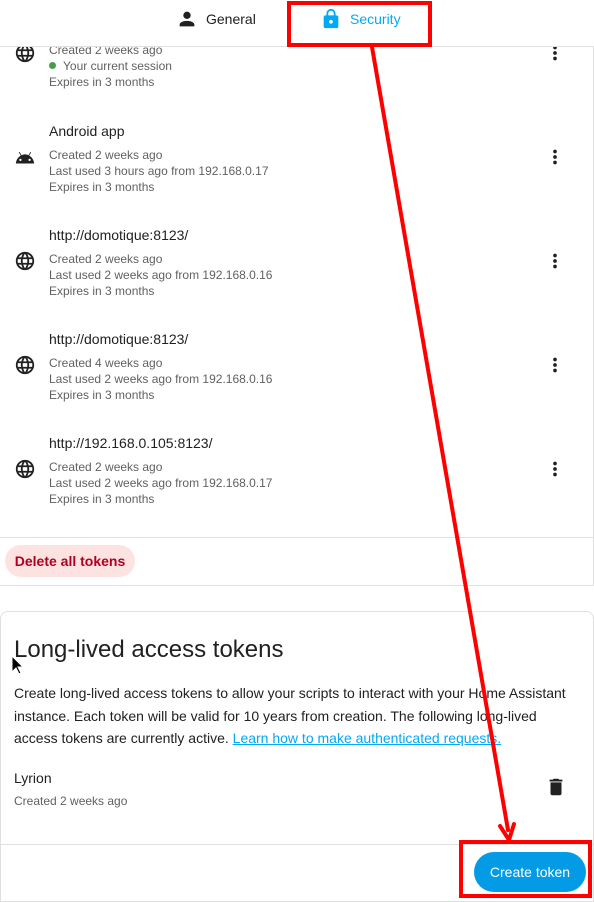 The image size is (594, 902). Describe the element at coordinates (18, 665) in the screenshot. I see `mouse-cursor-icon` at that location.